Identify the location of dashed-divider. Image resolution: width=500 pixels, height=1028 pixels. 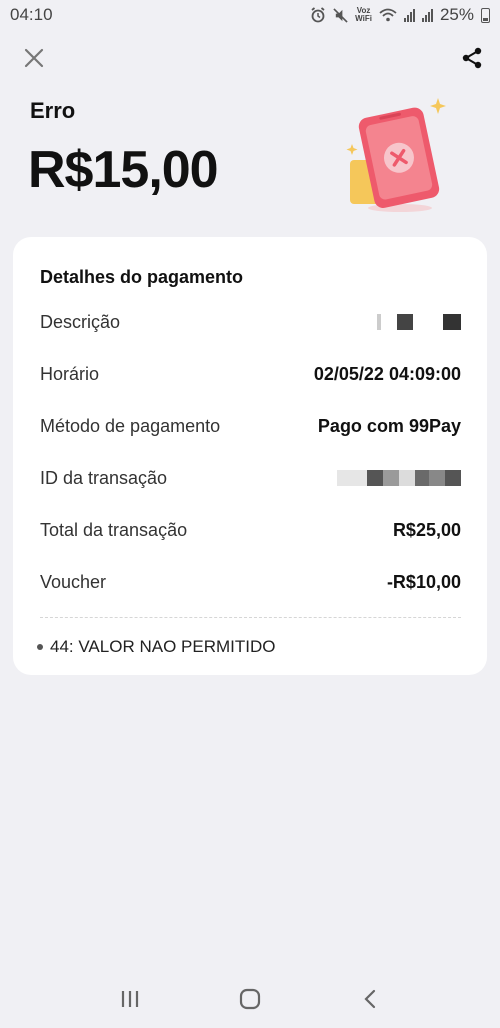
(250, 617).